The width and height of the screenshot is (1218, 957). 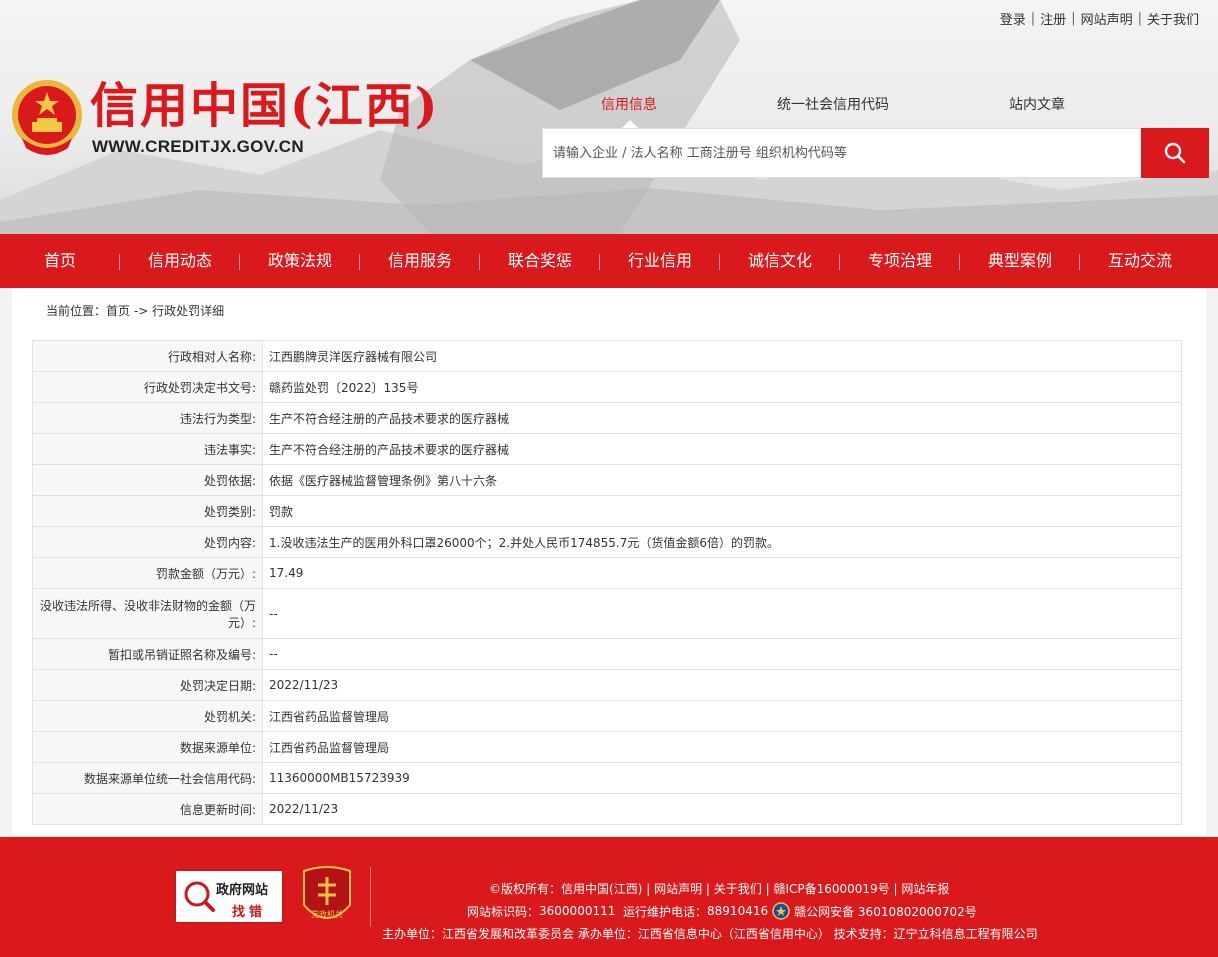 I want to click on table-row: 违法事实: 生产不符合经注册的产品技术要求的医疗器械, so click(x=607, y=449).